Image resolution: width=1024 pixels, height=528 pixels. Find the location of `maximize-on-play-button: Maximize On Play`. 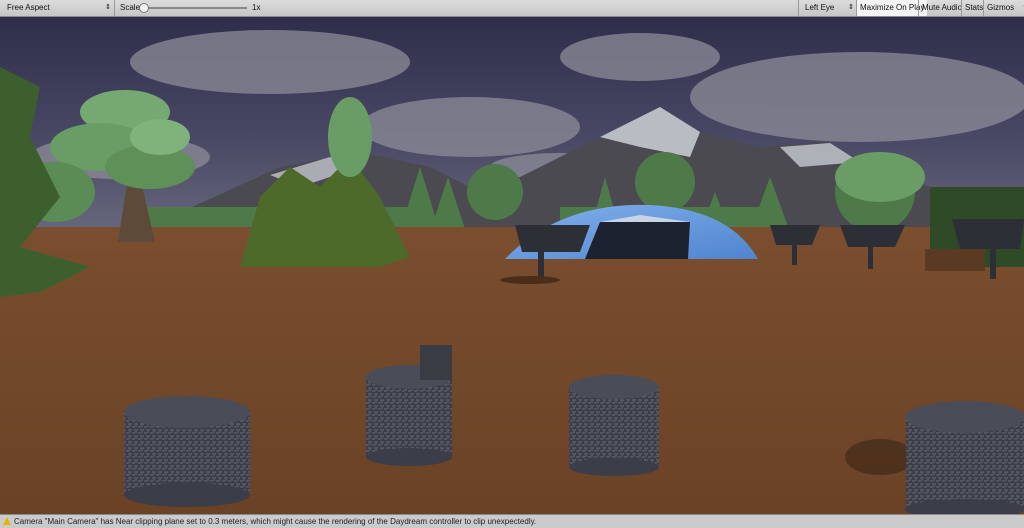

maximize-on-play-button: Maximize On Play is located at coordinates (892, 8).